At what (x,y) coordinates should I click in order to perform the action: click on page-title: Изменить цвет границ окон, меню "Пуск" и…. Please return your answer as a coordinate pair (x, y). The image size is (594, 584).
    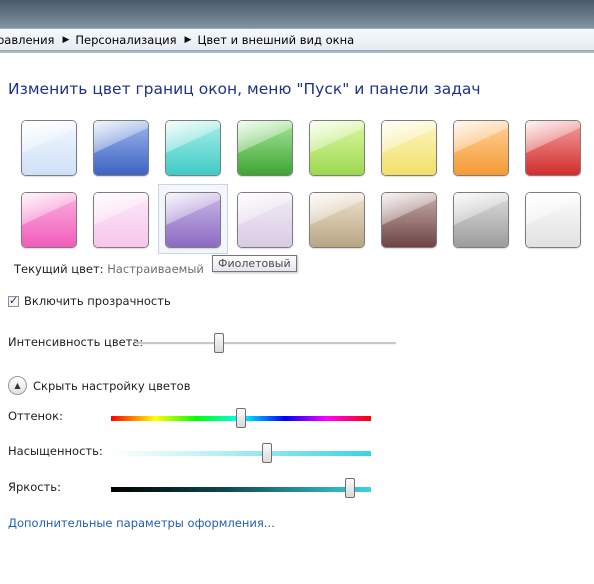
    Looking at the image, I should click on (244, 89).